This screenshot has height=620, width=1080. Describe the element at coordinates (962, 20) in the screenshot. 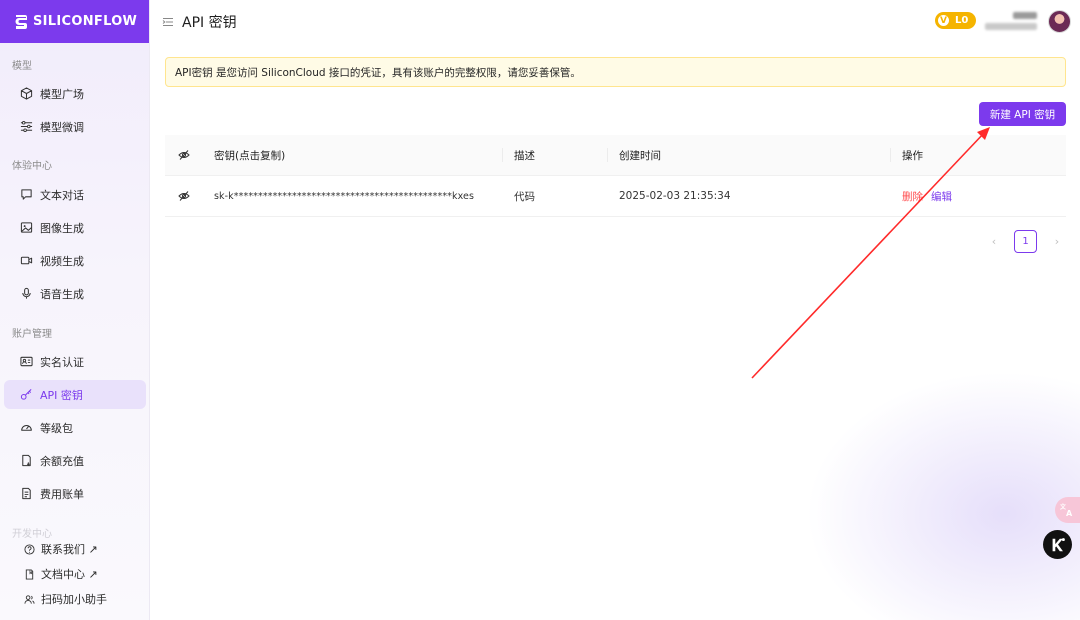

I see `level-label: L0` at that location.